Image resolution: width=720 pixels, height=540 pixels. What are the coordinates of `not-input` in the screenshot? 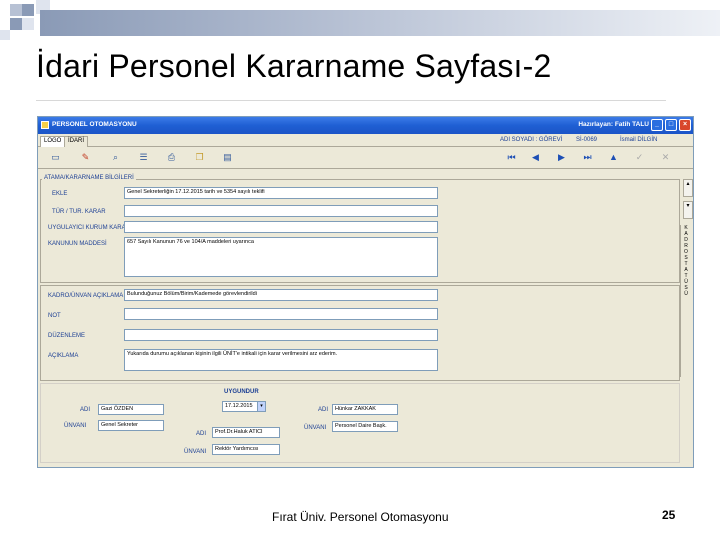 It's located at (281, 314).